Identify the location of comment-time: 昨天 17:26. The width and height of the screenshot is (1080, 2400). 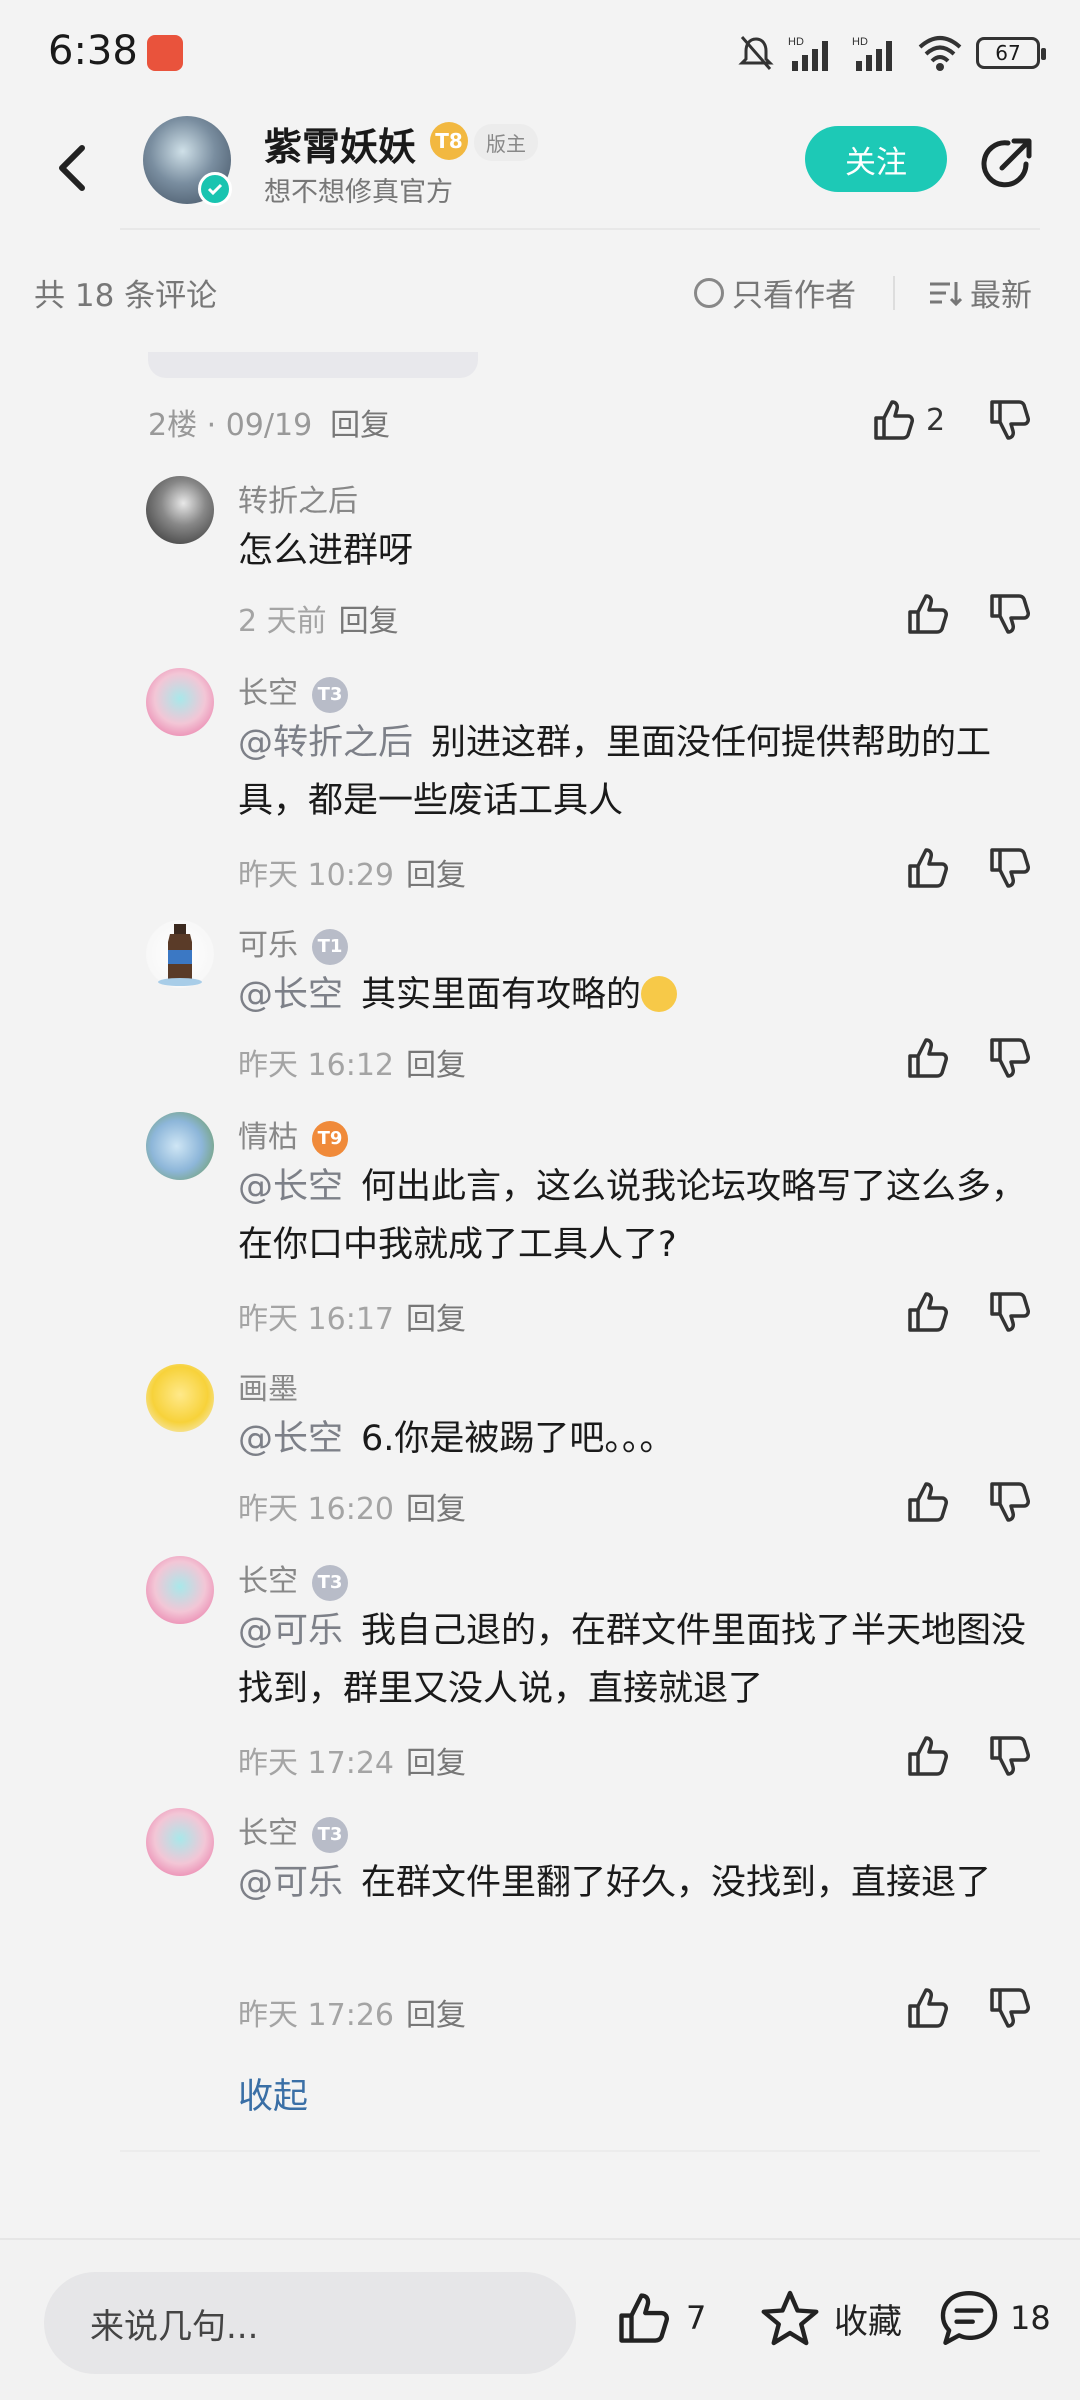
(316, 2015).